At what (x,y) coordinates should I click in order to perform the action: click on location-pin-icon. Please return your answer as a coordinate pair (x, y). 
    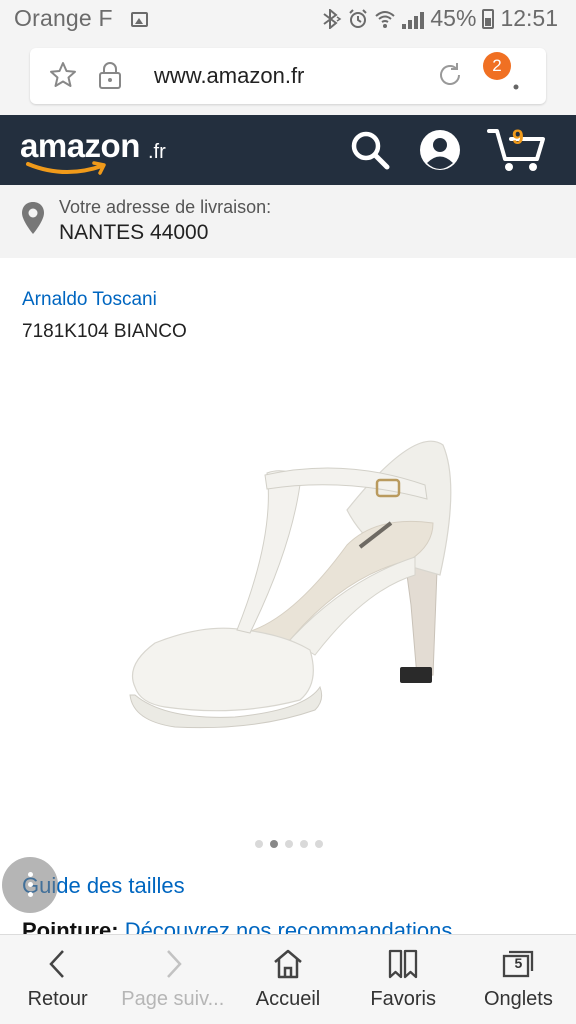
    Looking at the image, I should click on (33, 218).